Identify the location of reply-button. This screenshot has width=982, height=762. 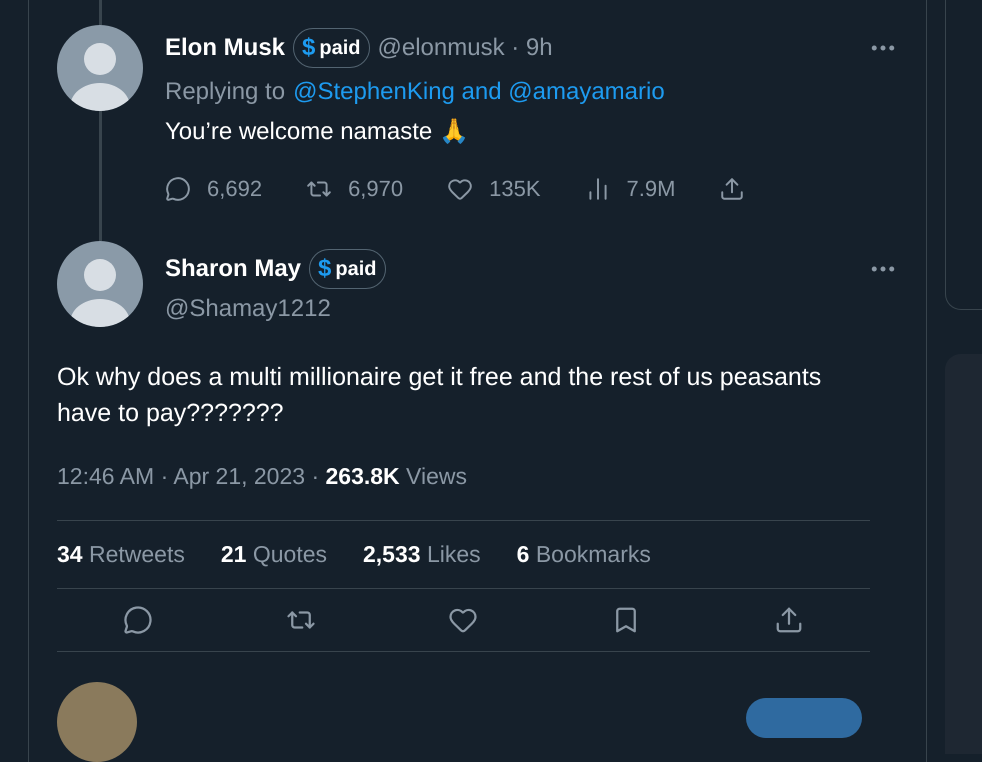
(138, 620).